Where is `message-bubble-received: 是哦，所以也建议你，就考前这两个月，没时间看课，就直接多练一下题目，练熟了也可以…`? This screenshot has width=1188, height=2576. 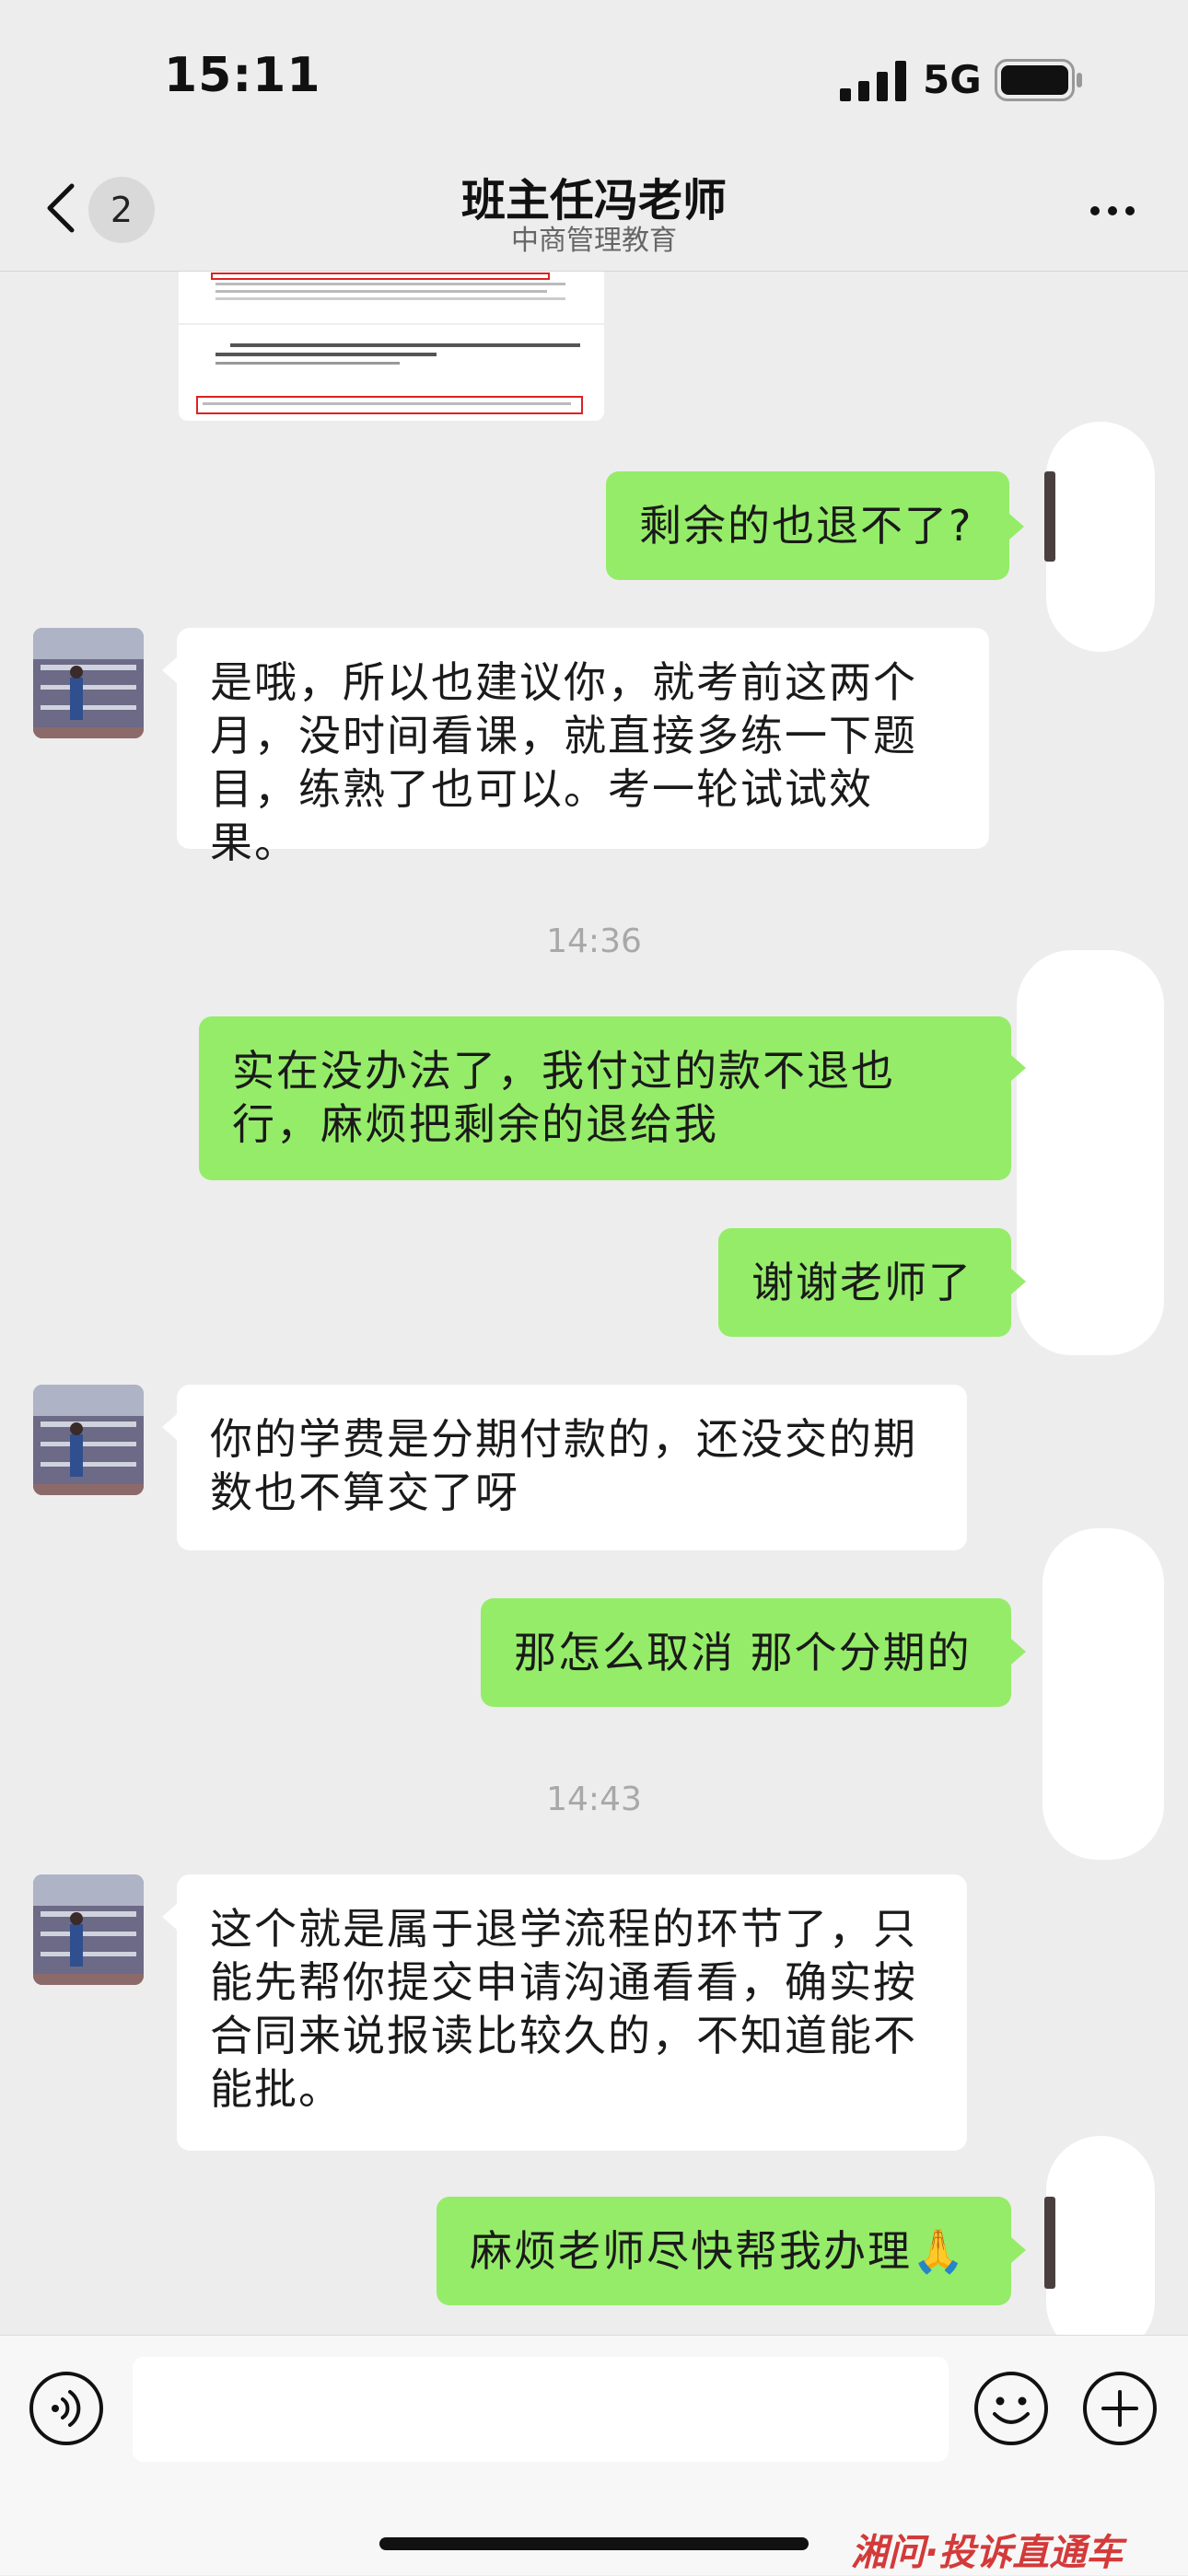
message-bubble-received: 是哦，所以也建议你，就考前这两个月，没时间看课，就直接多练一下题目，练熟了也可以… is located at coordinates (583, 747).